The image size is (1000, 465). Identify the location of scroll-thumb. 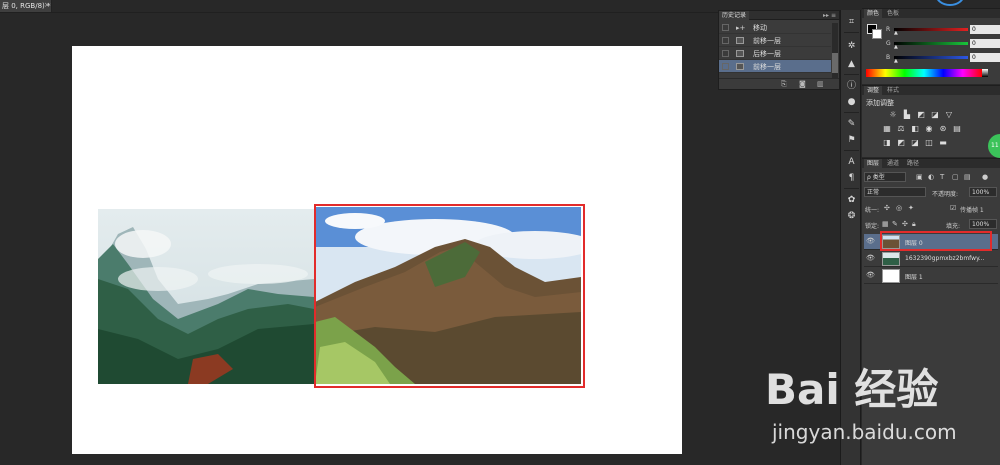
(835, 63).